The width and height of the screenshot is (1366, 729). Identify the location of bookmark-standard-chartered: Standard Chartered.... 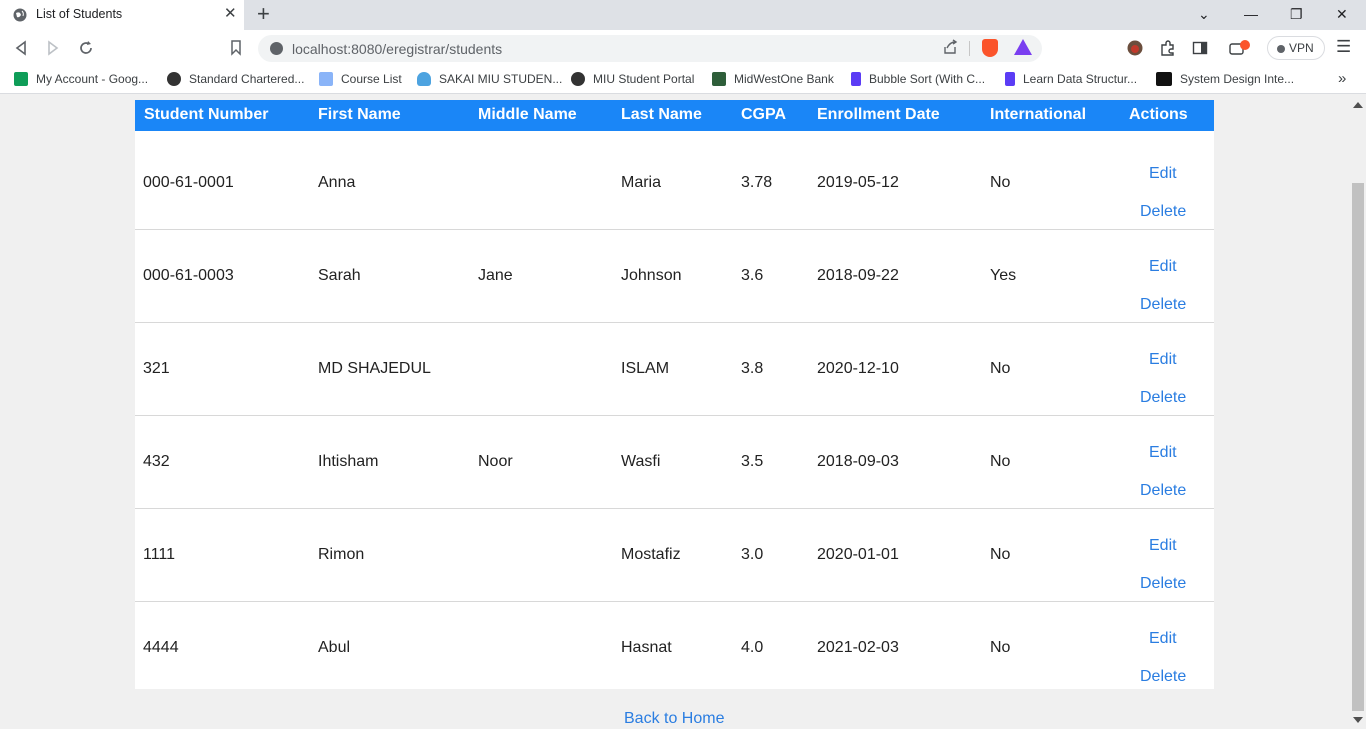
(235, 80).